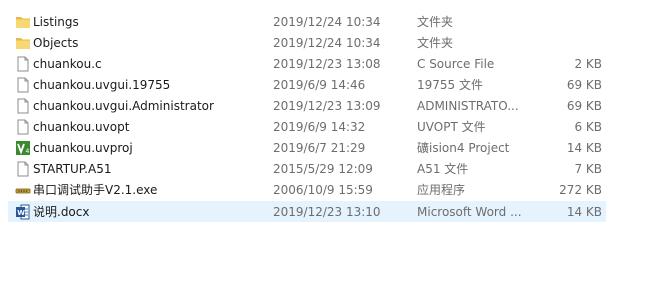 The height and width of the screenshot is (300, 653). I want to click on file-date-modified: 2006/10/9 15:59, so click(323, 190).